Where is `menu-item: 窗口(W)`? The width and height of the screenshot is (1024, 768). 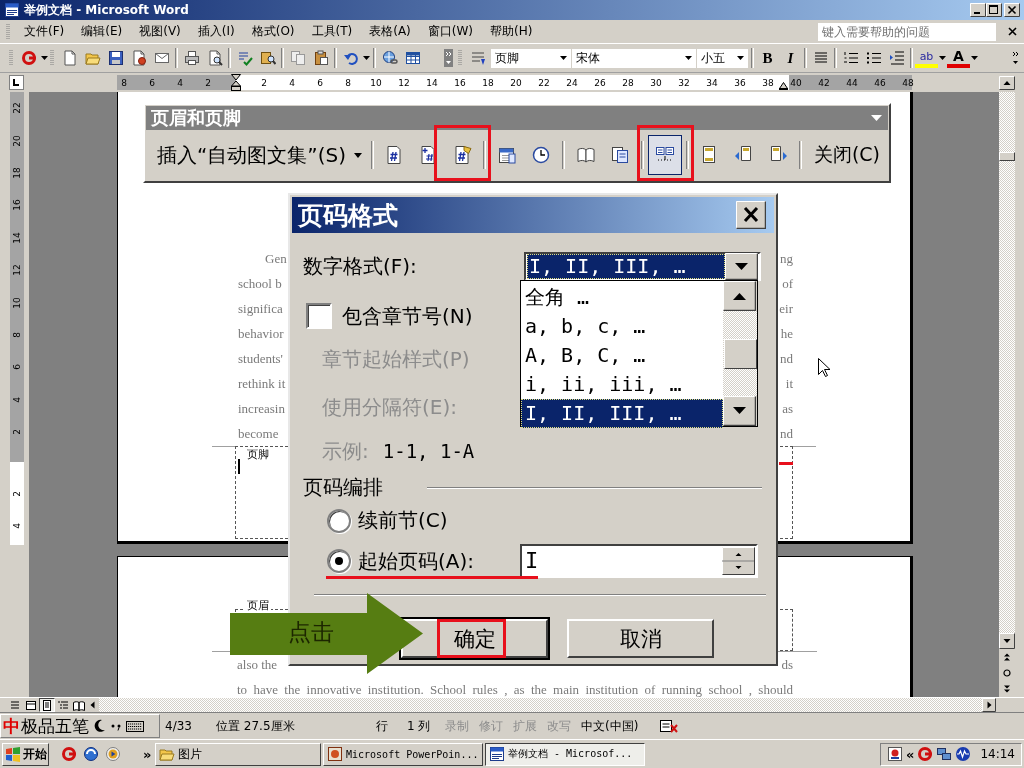 menu-item: 窗口(W) is located at coordinates (450, 31).